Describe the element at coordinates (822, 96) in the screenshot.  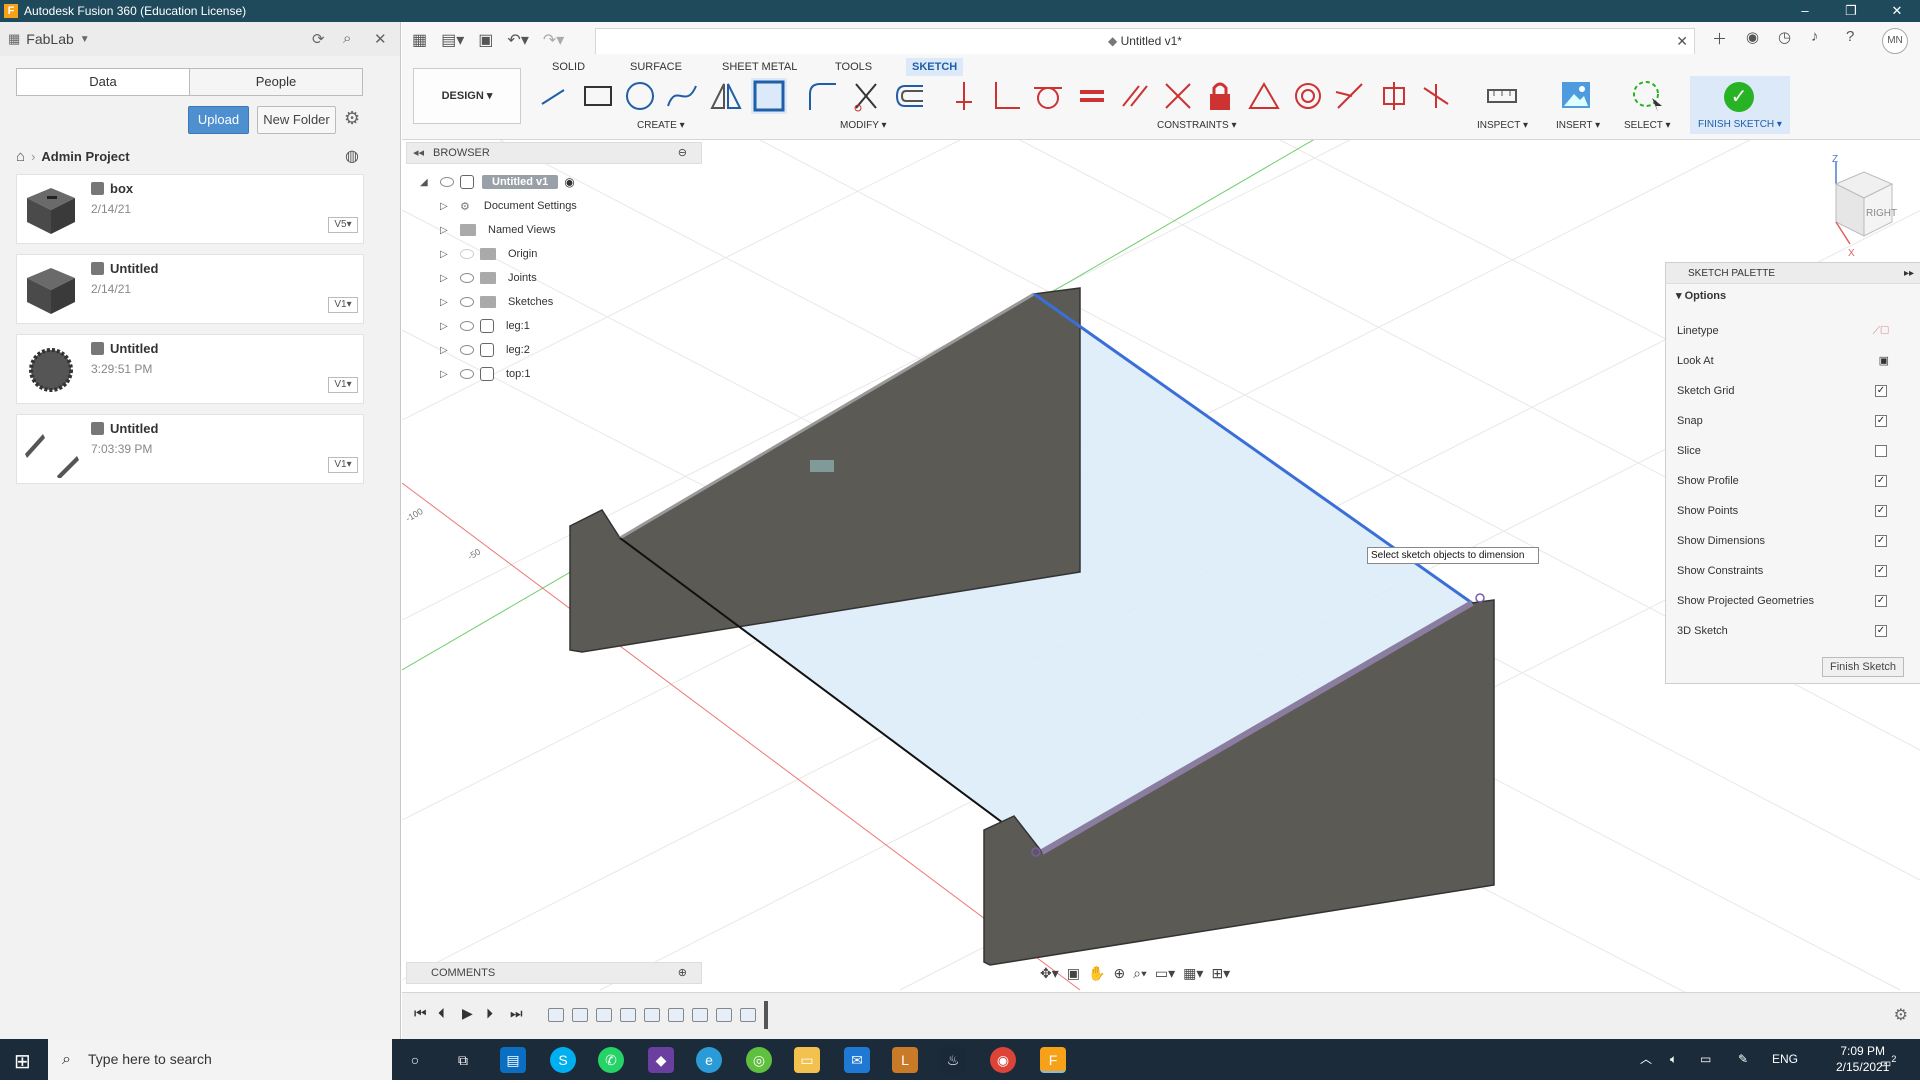
I see `fillet-tool-icon` at that location.